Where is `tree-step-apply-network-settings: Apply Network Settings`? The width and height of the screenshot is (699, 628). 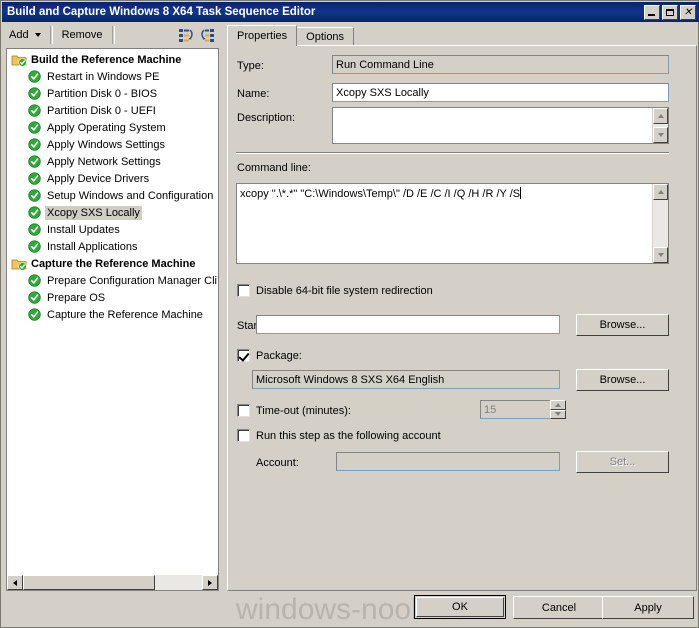 tree-step-apply-network-settings: Apply Network Settings is located at coordinates (114, 161).